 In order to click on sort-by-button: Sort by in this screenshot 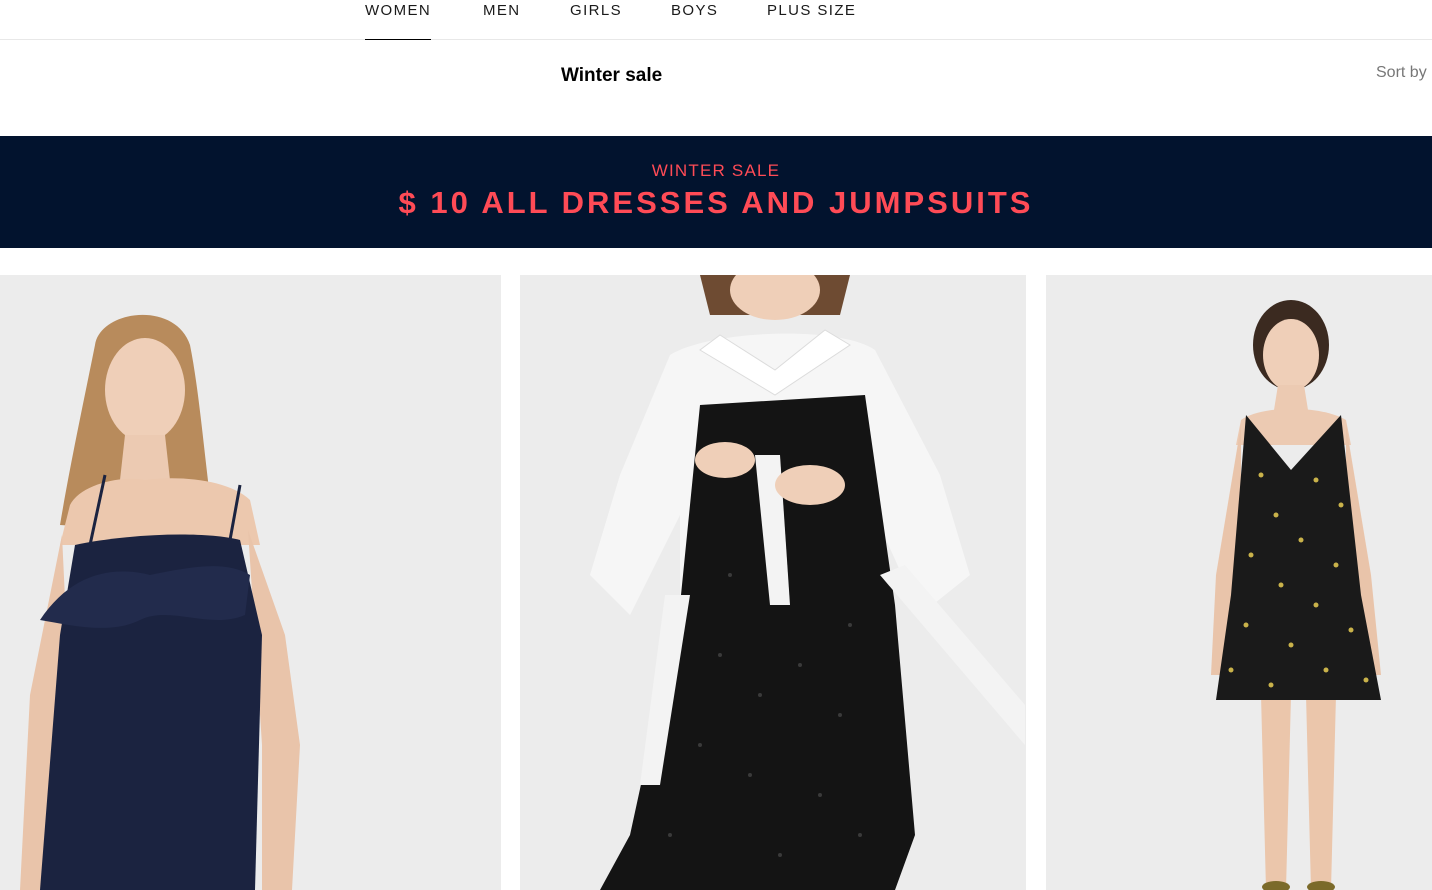, I will do `click(1401, 73)`.